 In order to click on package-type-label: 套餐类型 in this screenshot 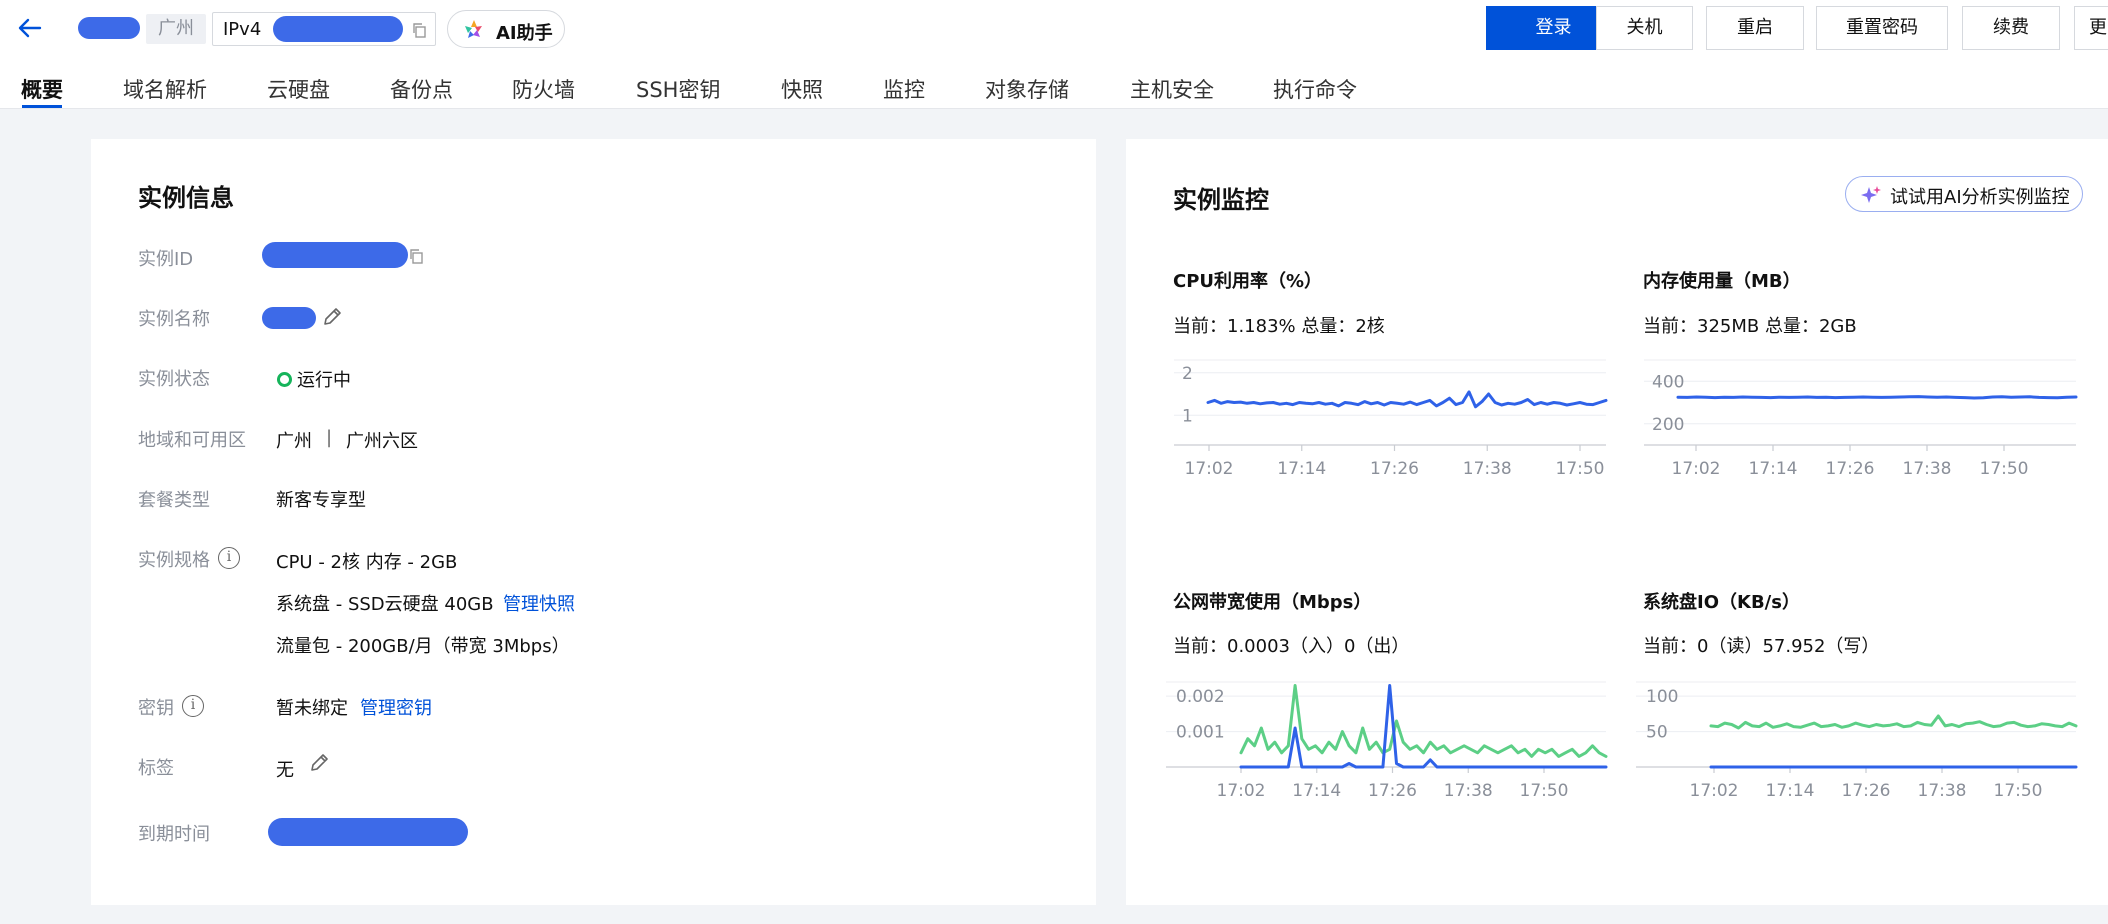, I will do `click(174, 500)`.